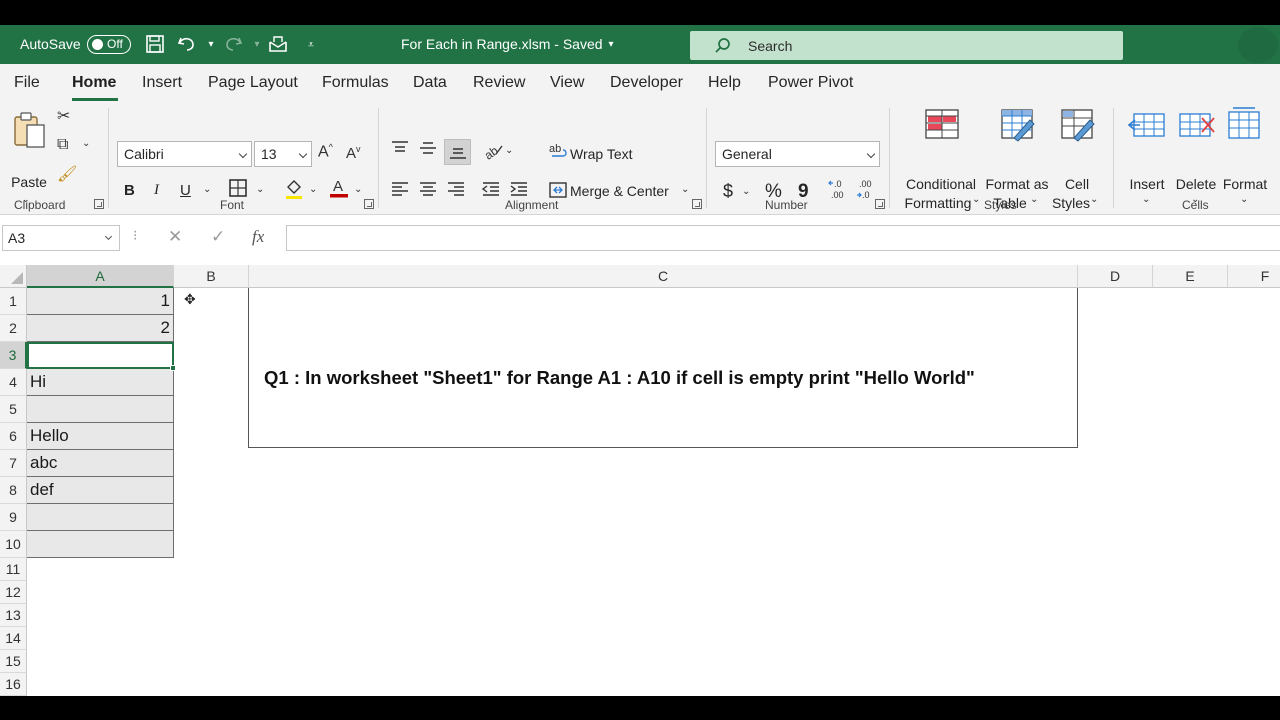 The width and height of the screenshot is (1280, 720). Describe the element at coordinates (13, 463) in the screenshot. I see `row-header: 7` at that location.